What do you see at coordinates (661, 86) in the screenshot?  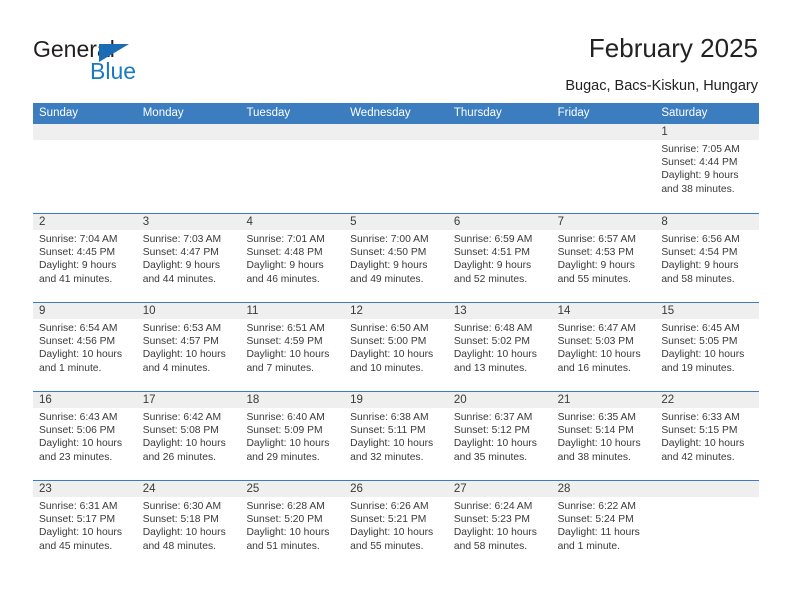 I see `page-subtitle: Bugac, Bacs-Kiskun, Hungary` at bounding box center [661, 86].